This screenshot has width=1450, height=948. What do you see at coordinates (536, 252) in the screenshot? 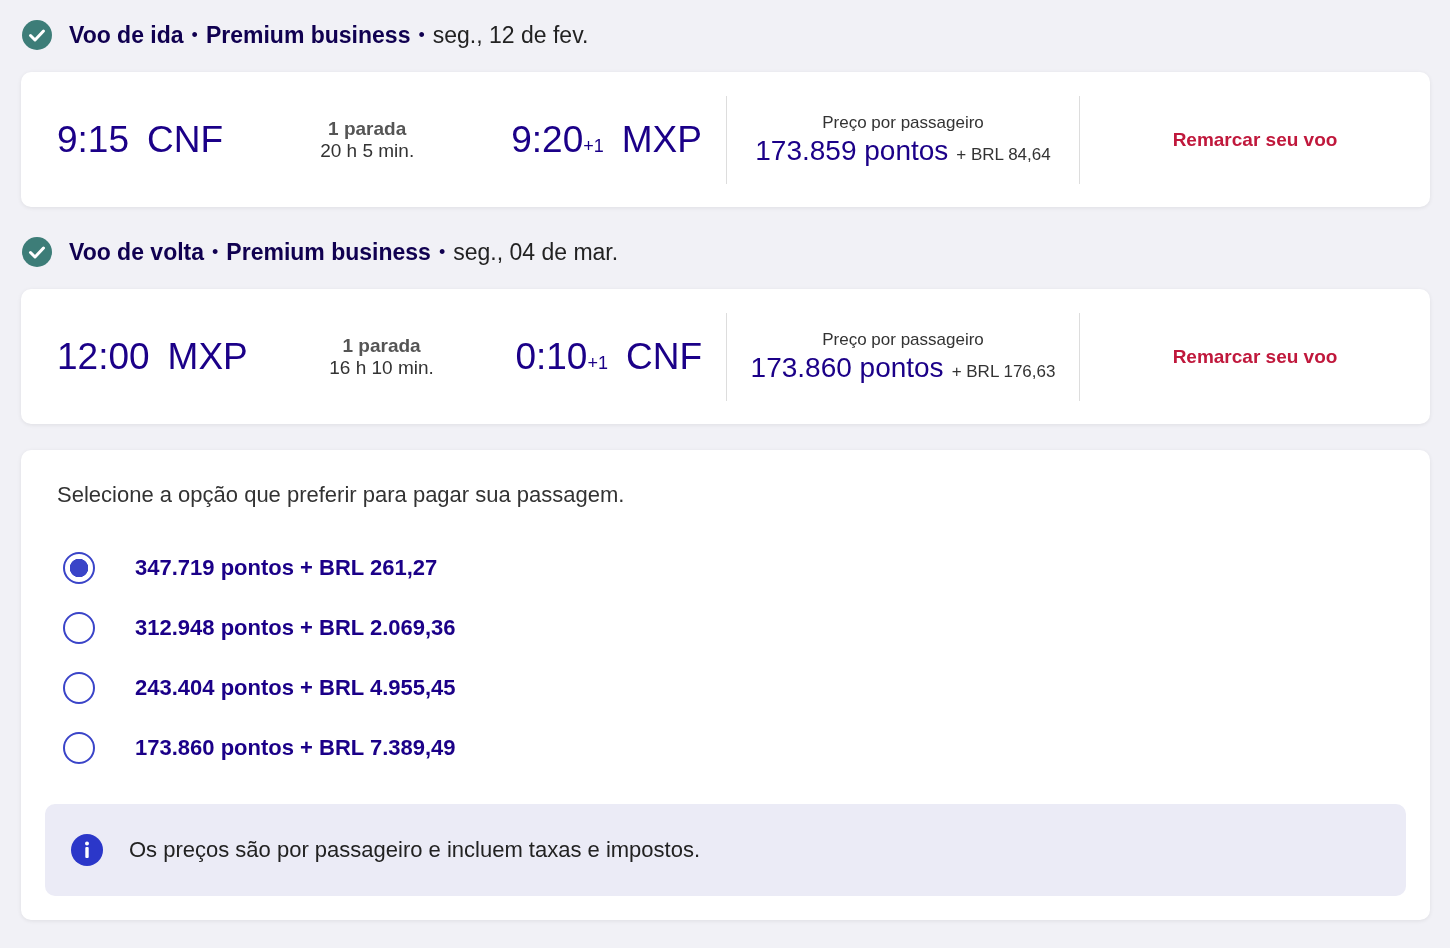
I see `flight-date: seg., 04 de mar.` at bounding box center [536, 252].